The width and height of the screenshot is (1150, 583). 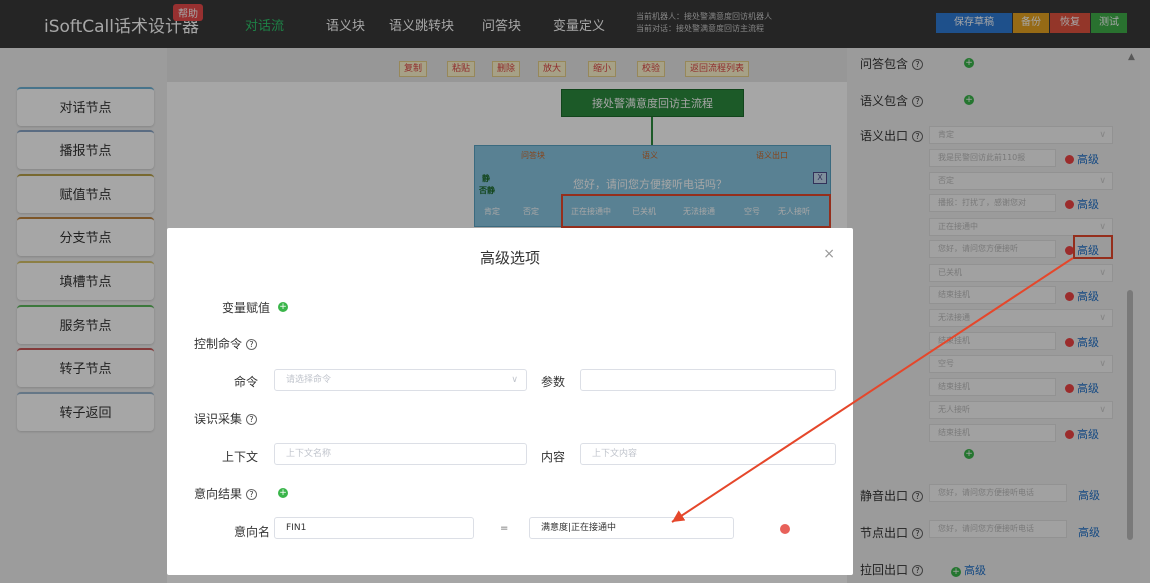 I want to click on var-assign-label: 变量赋值, so click(x=246, y=308).